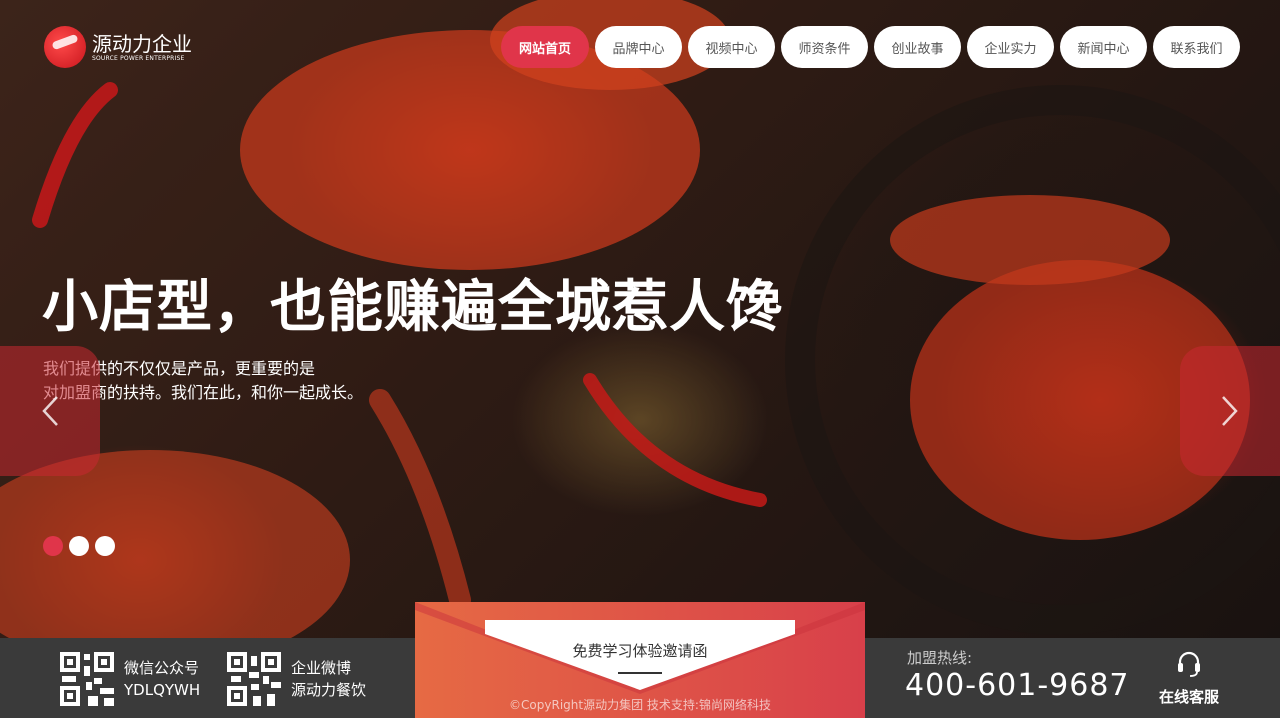  I want to click on chevron-right-icon, so click(1230, 411).